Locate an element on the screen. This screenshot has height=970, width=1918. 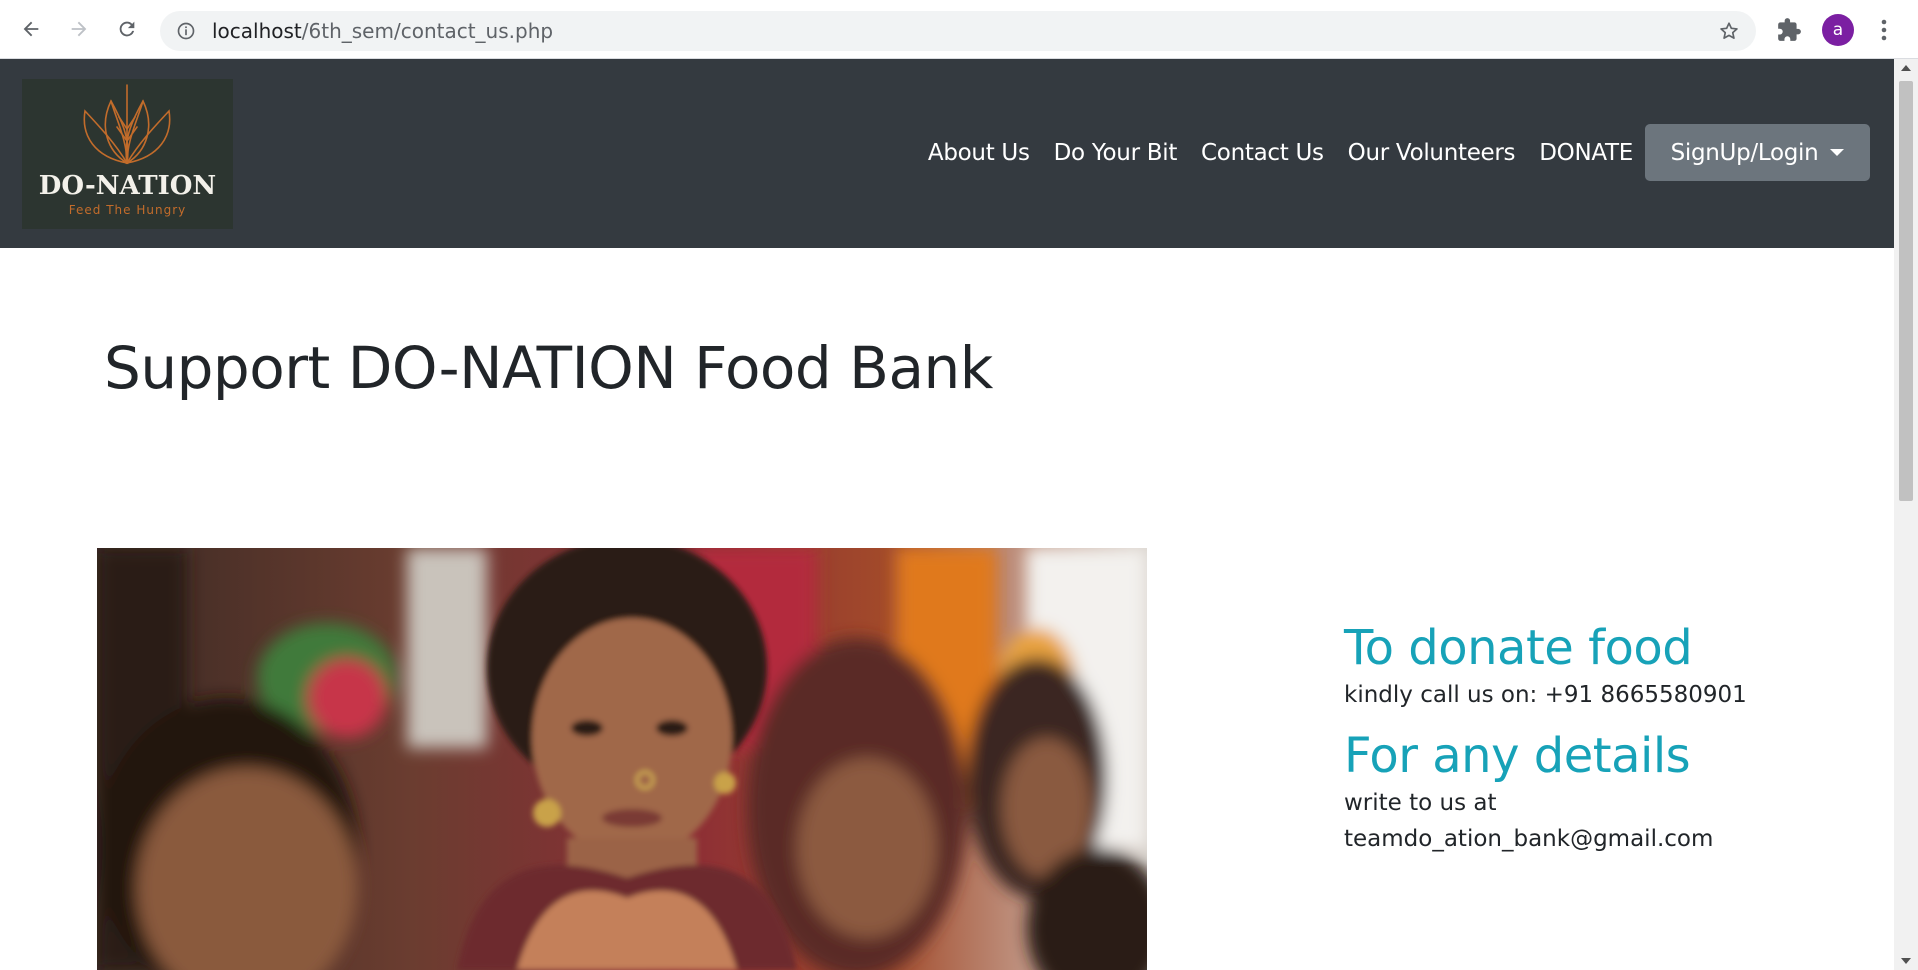
leaf-logo-icon is located at coordinates (127, 124).